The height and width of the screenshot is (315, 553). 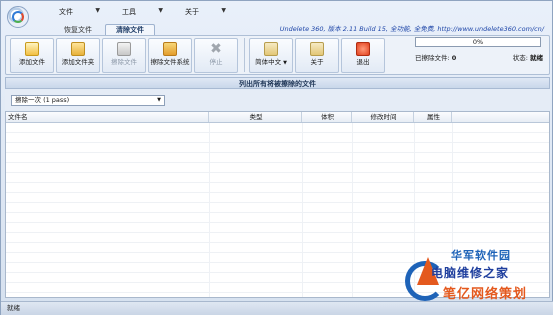 I want to click on stop-label: 停止, so click(x=216, y=62).